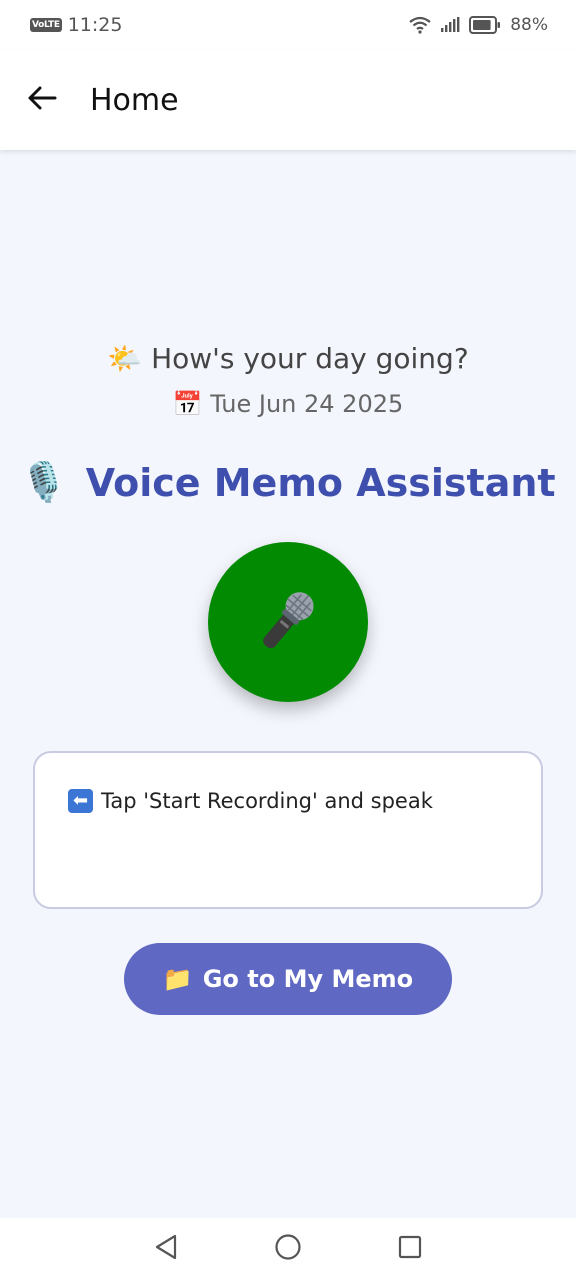 The image size is (576, 1280). I want to click on greeting-text: How's your day going?, so click(310, 358).